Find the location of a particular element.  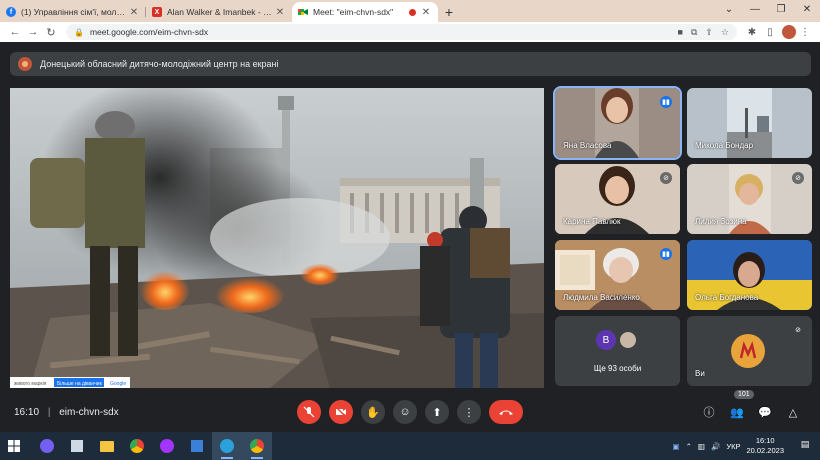

presenter-avatar is located at coordinates (25, 64).